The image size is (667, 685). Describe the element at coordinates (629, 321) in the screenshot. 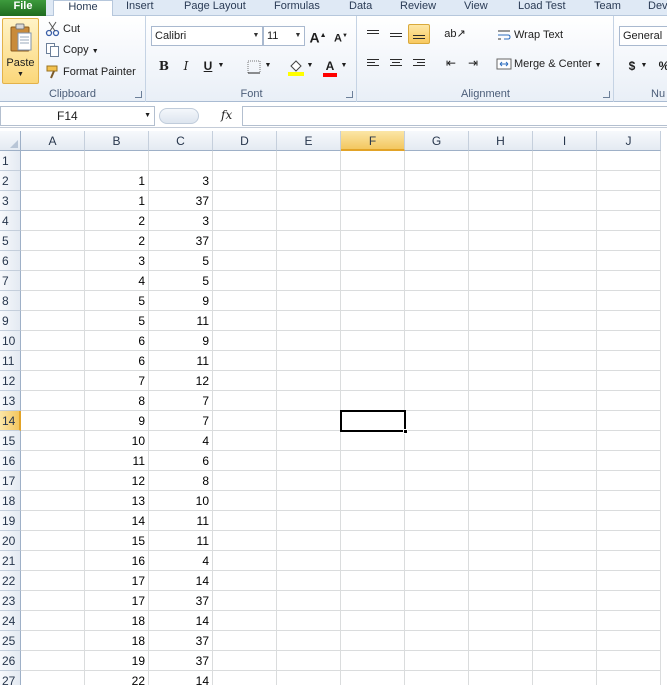

I see `cell-j9` at that location.